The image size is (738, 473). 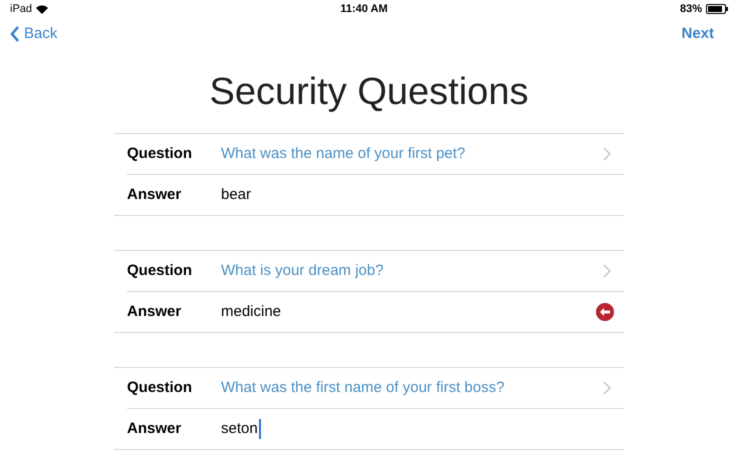 What do you see at coordinates (408, 312) in the screenshot?
I see `answer-field: medicine` at bounding box center [408, 312].